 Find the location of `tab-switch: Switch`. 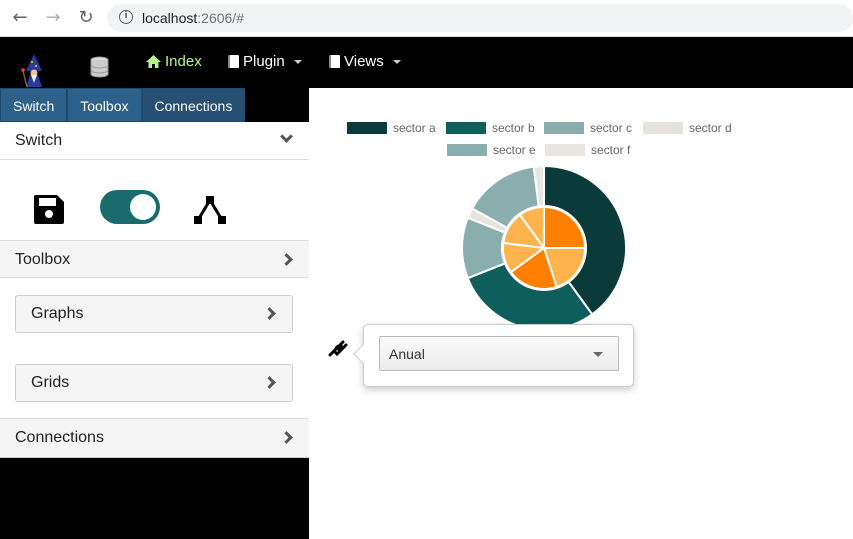

tab-switch: Switch is located at coordinates (34, 105).